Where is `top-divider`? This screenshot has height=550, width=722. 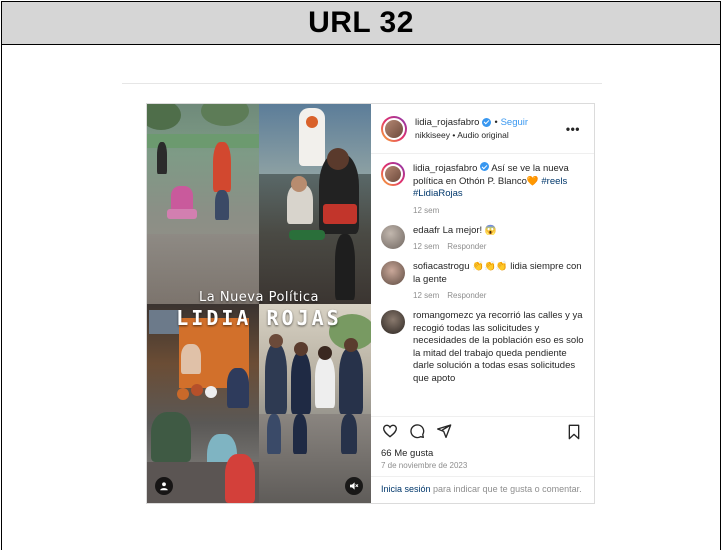
top-divider is located at coordinates (362, 83).